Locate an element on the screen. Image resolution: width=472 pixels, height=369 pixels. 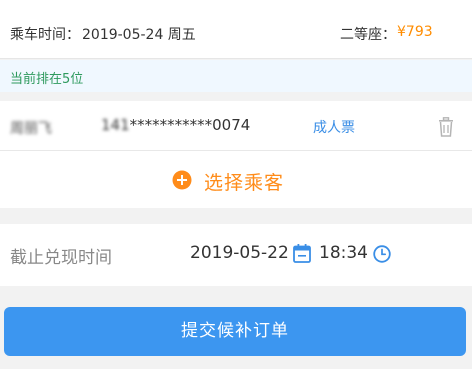
passenger-name: 周丽飞 is located at coordinates (31, 129).